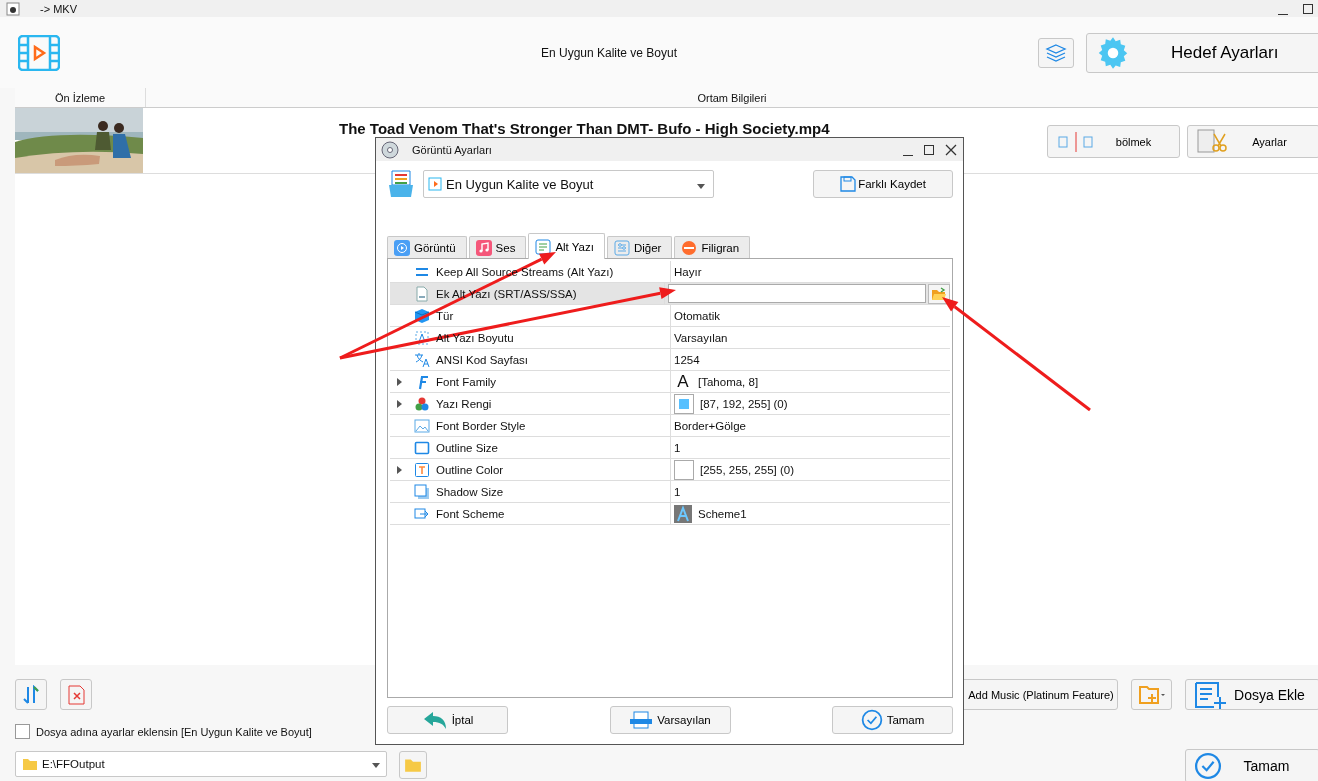  Describe the element at coordinates (470, 491) in the screenshot. I see `property-name: Shadow Size` at that location.